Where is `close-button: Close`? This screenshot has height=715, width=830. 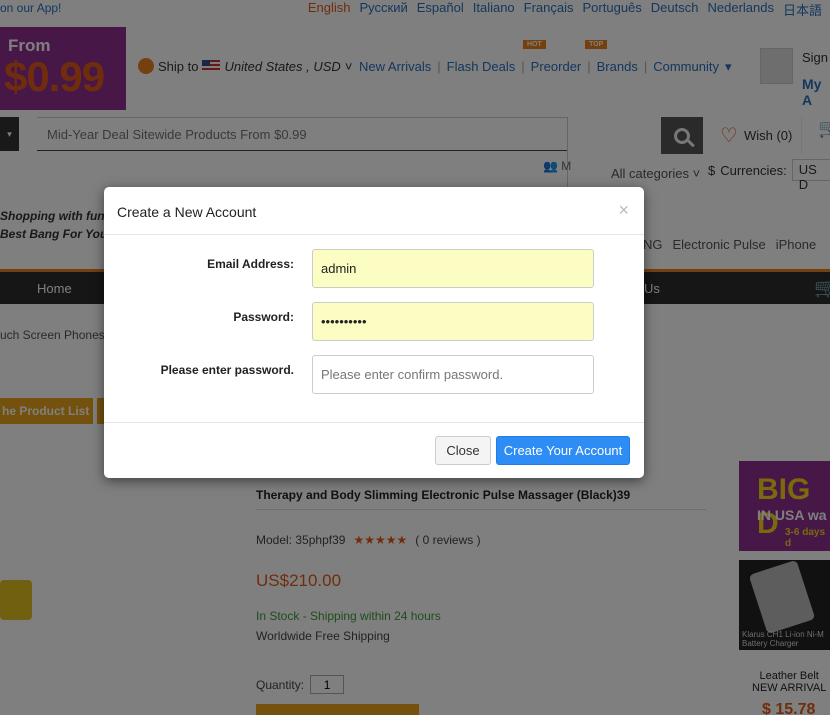
close-button: Close is located at coordinates (463, 450).